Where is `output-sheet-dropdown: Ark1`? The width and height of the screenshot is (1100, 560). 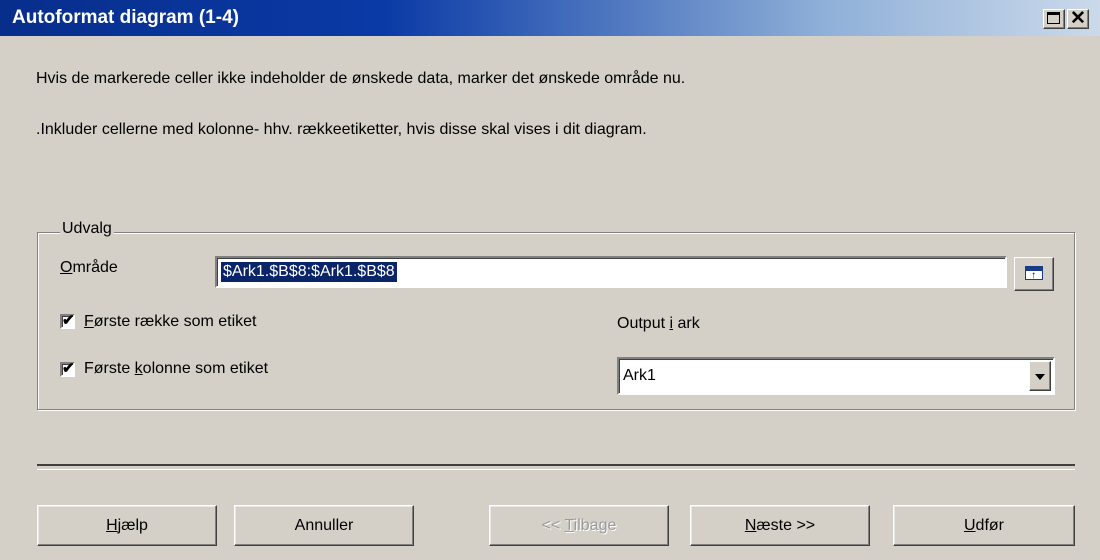
output-sheet-dropdown: Ark1 is located at coordinates (836, 376).